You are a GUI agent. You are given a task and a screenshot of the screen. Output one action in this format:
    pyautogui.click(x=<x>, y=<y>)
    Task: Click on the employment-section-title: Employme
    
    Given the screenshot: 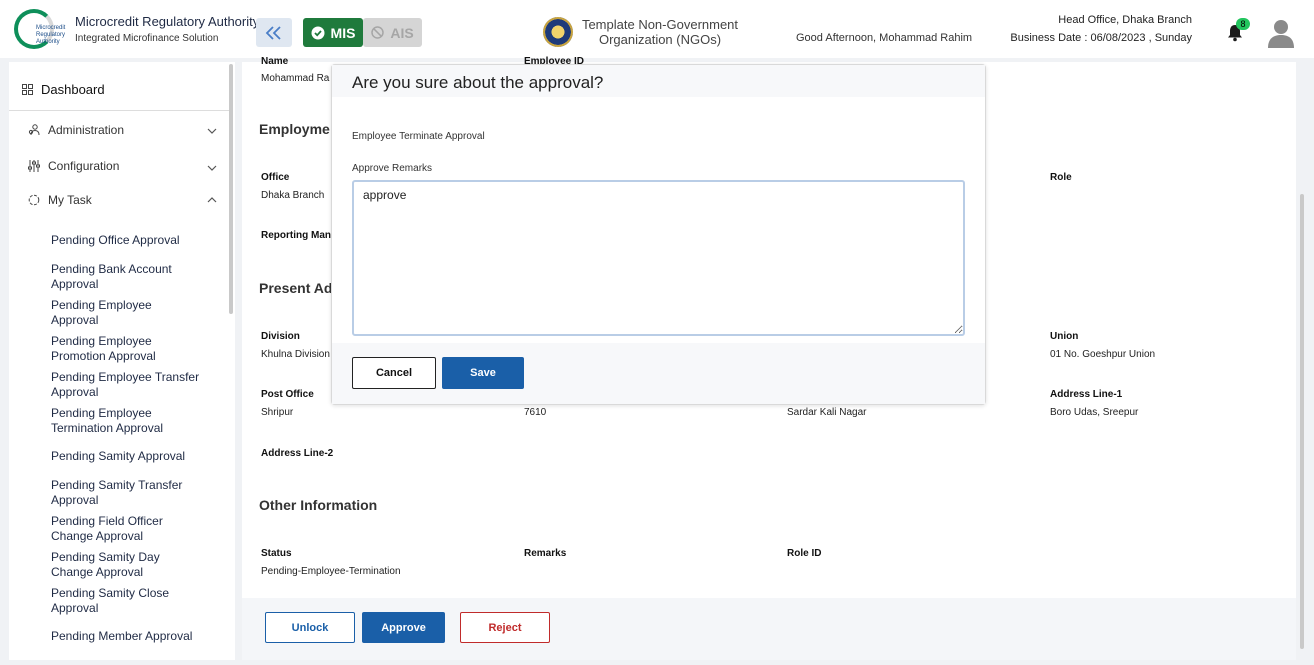 What is the action you would take?
    pyautogui.click(x=294, y=129)
    